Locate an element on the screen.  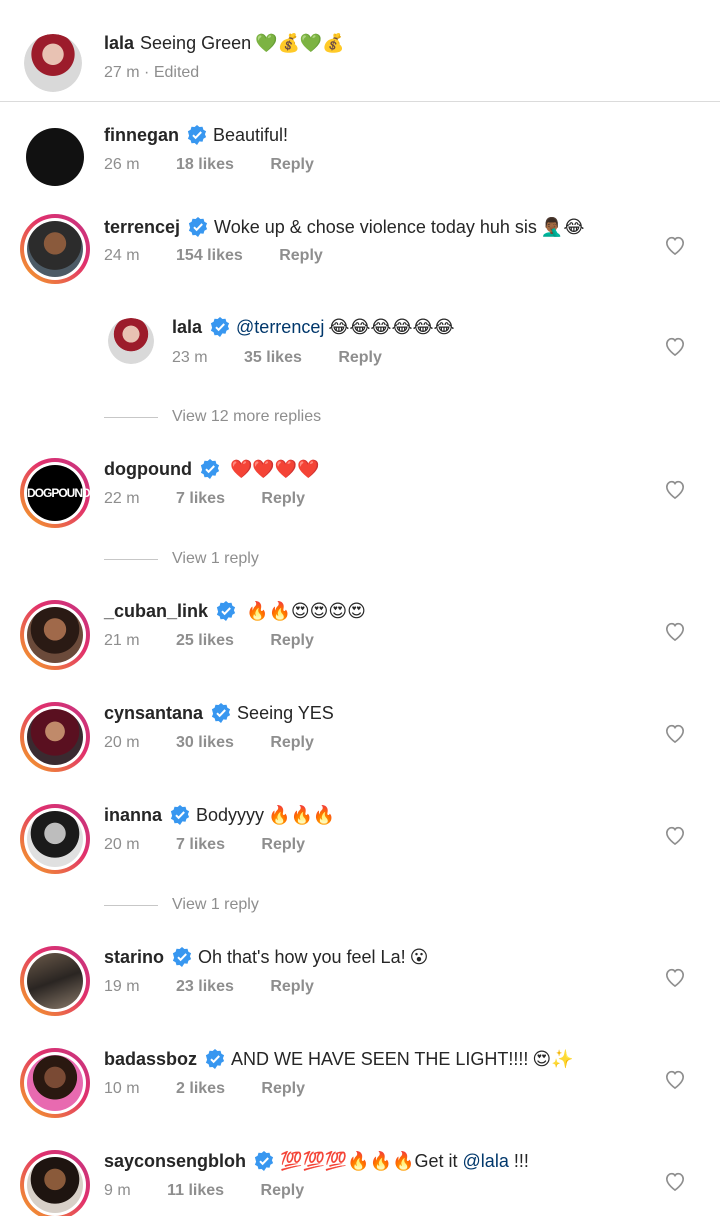
comment-emoji: 😂😂😂😂😂😂 is located at coordinates (391, 327).